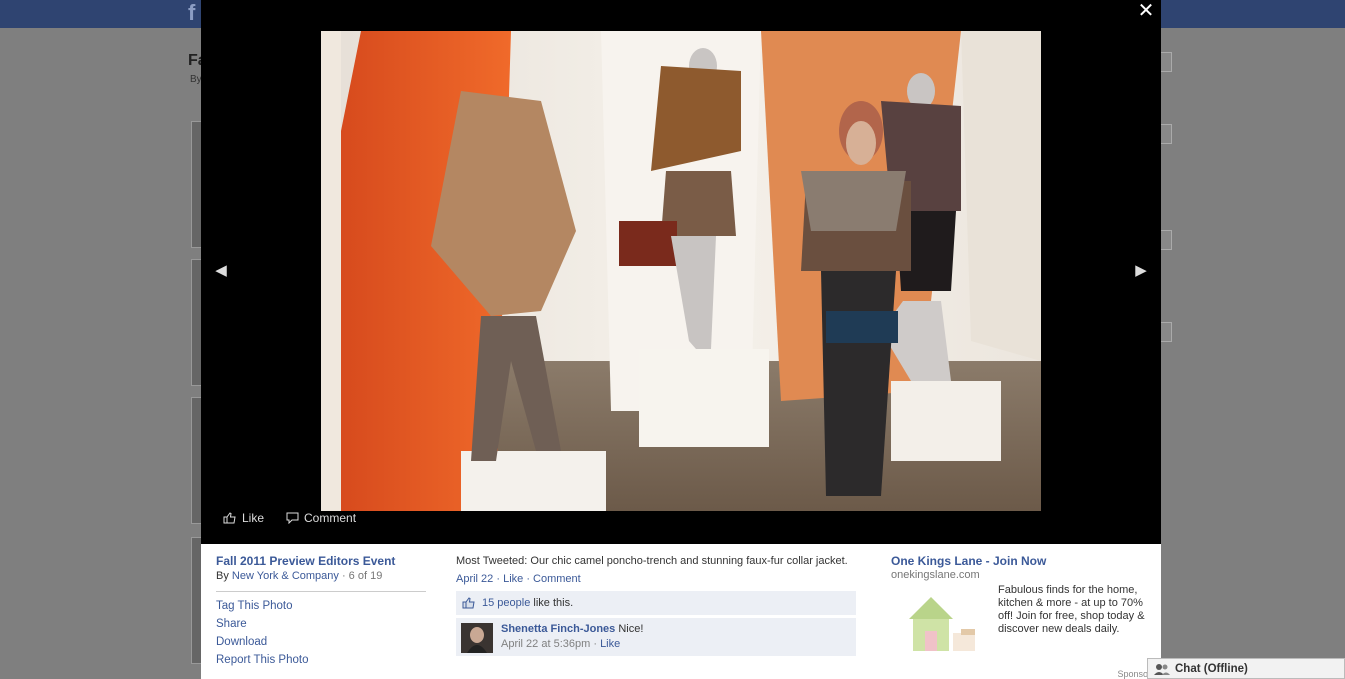 The width and height of the screenshot is (1345, 679). I want to click on chat-users-icon, so click(1162, 669).